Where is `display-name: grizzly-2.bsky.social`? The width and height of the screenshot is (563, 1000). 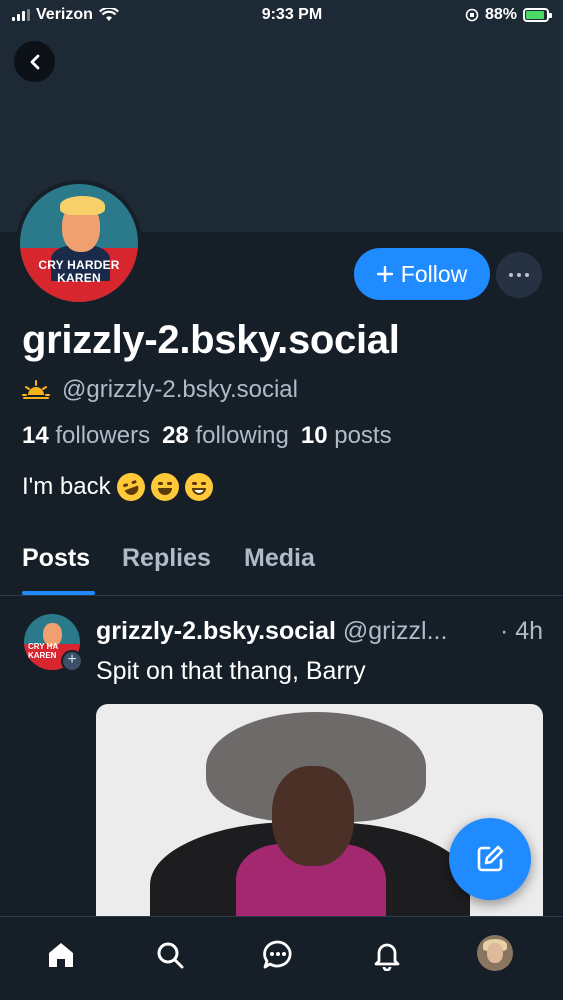 display-name: grizzly-2.bsky.social is located at coordinates (211, 340).